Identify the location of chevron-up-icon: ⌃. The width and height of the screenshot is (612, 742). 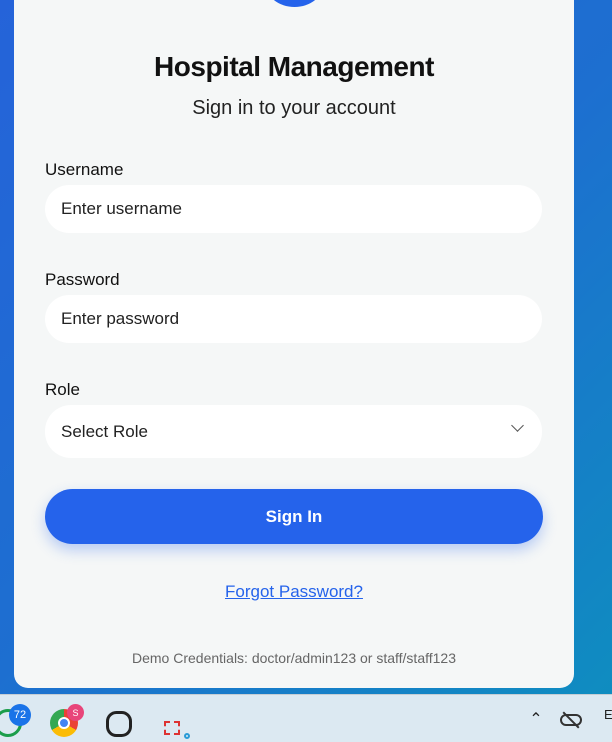
(536, 720).